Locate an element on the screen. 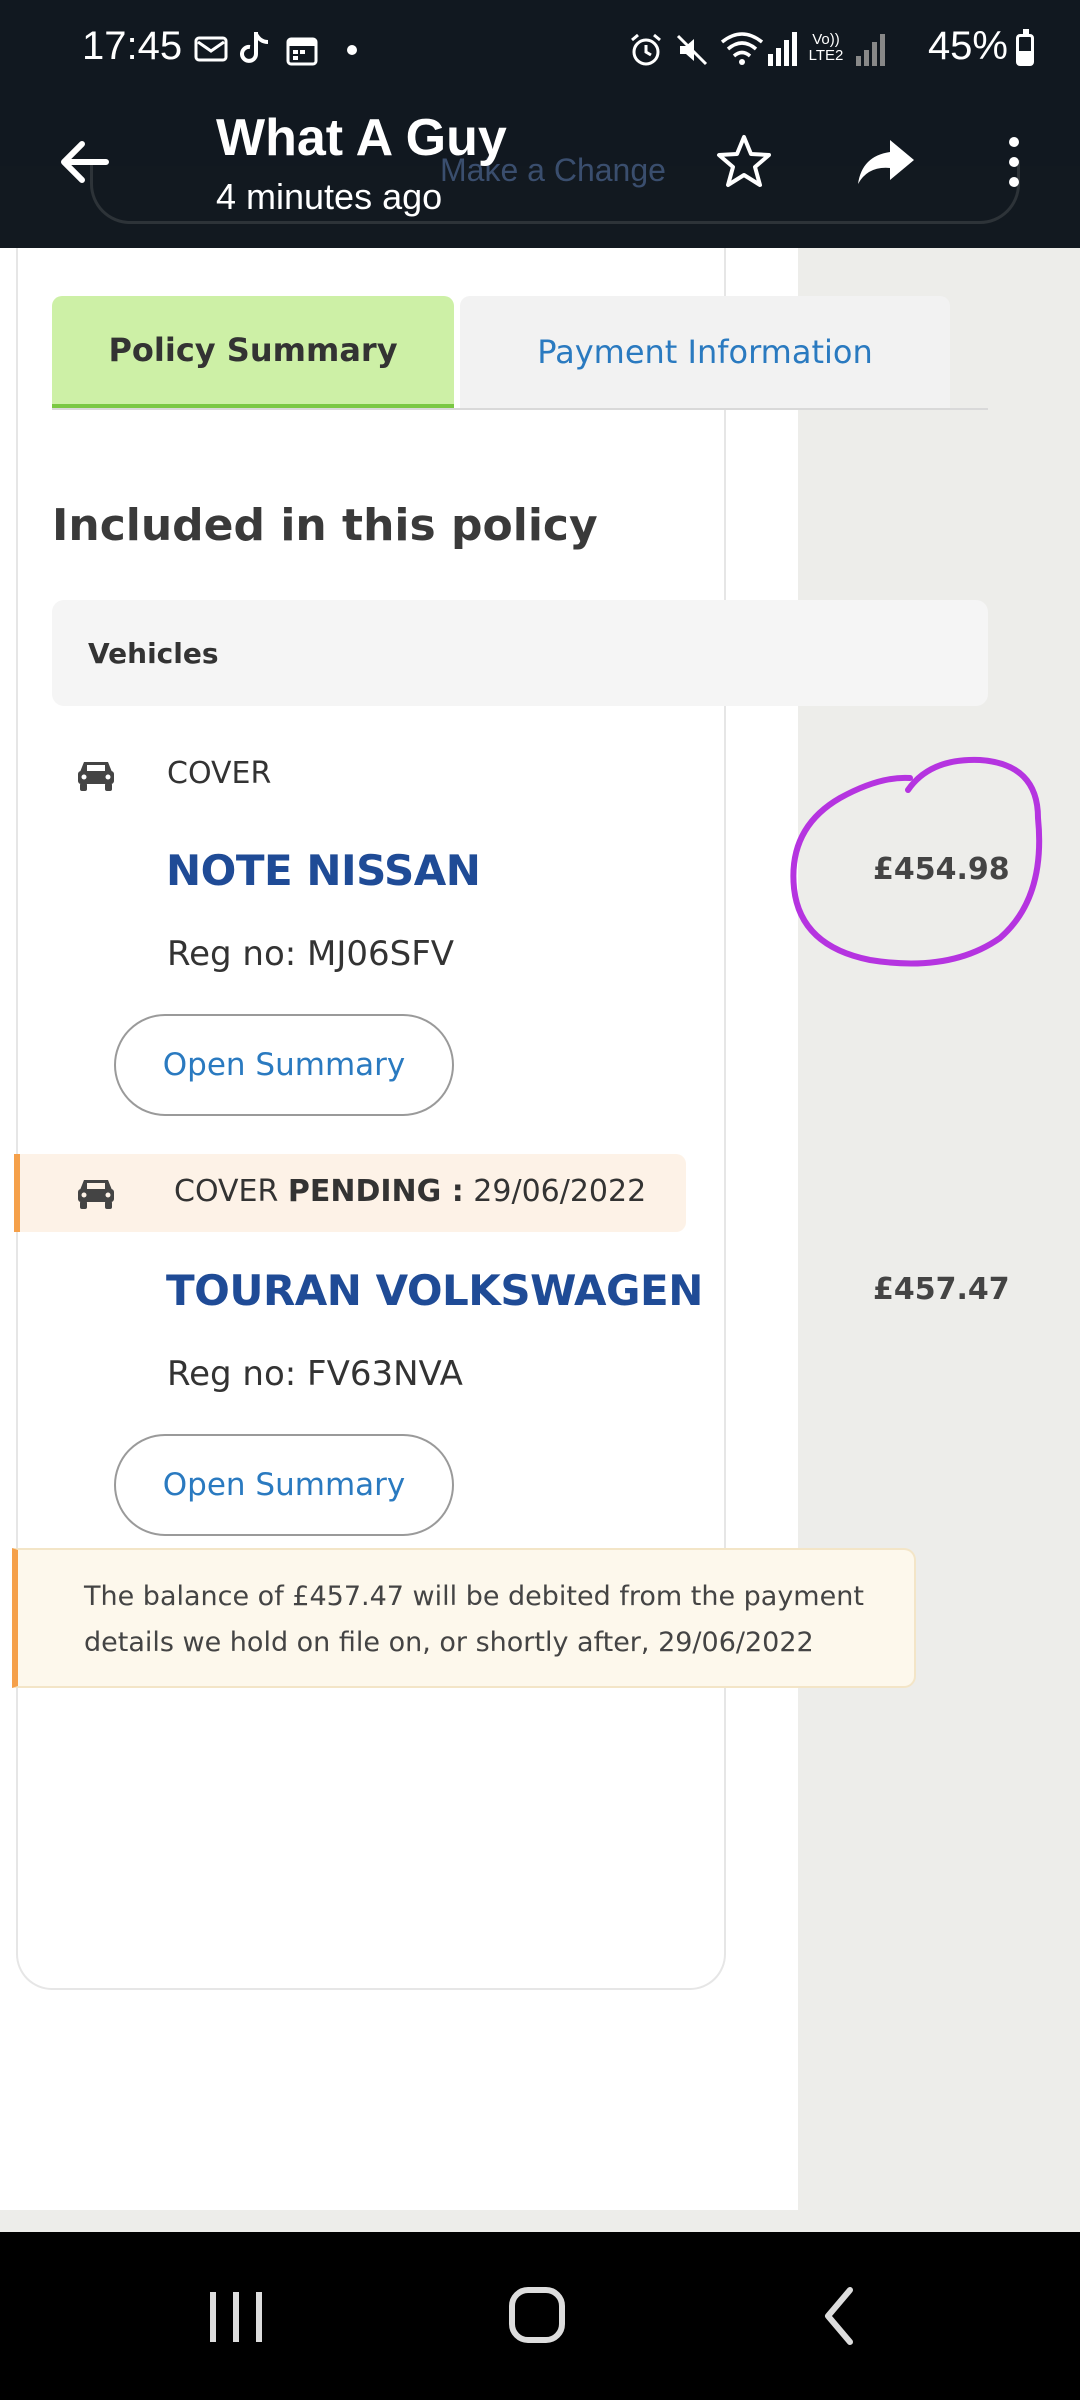  wifi-icon is located at coordinates (742, 48).